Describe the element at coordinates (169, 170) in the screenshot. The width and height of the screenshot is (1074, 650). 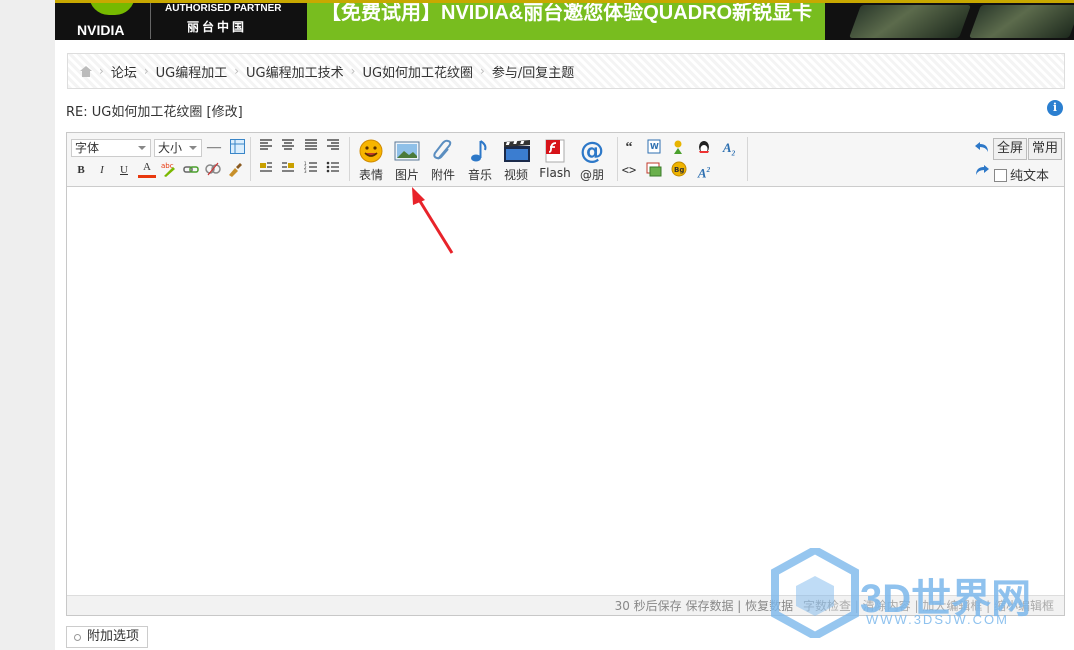
I see `highlight-icon: abc` at that location.